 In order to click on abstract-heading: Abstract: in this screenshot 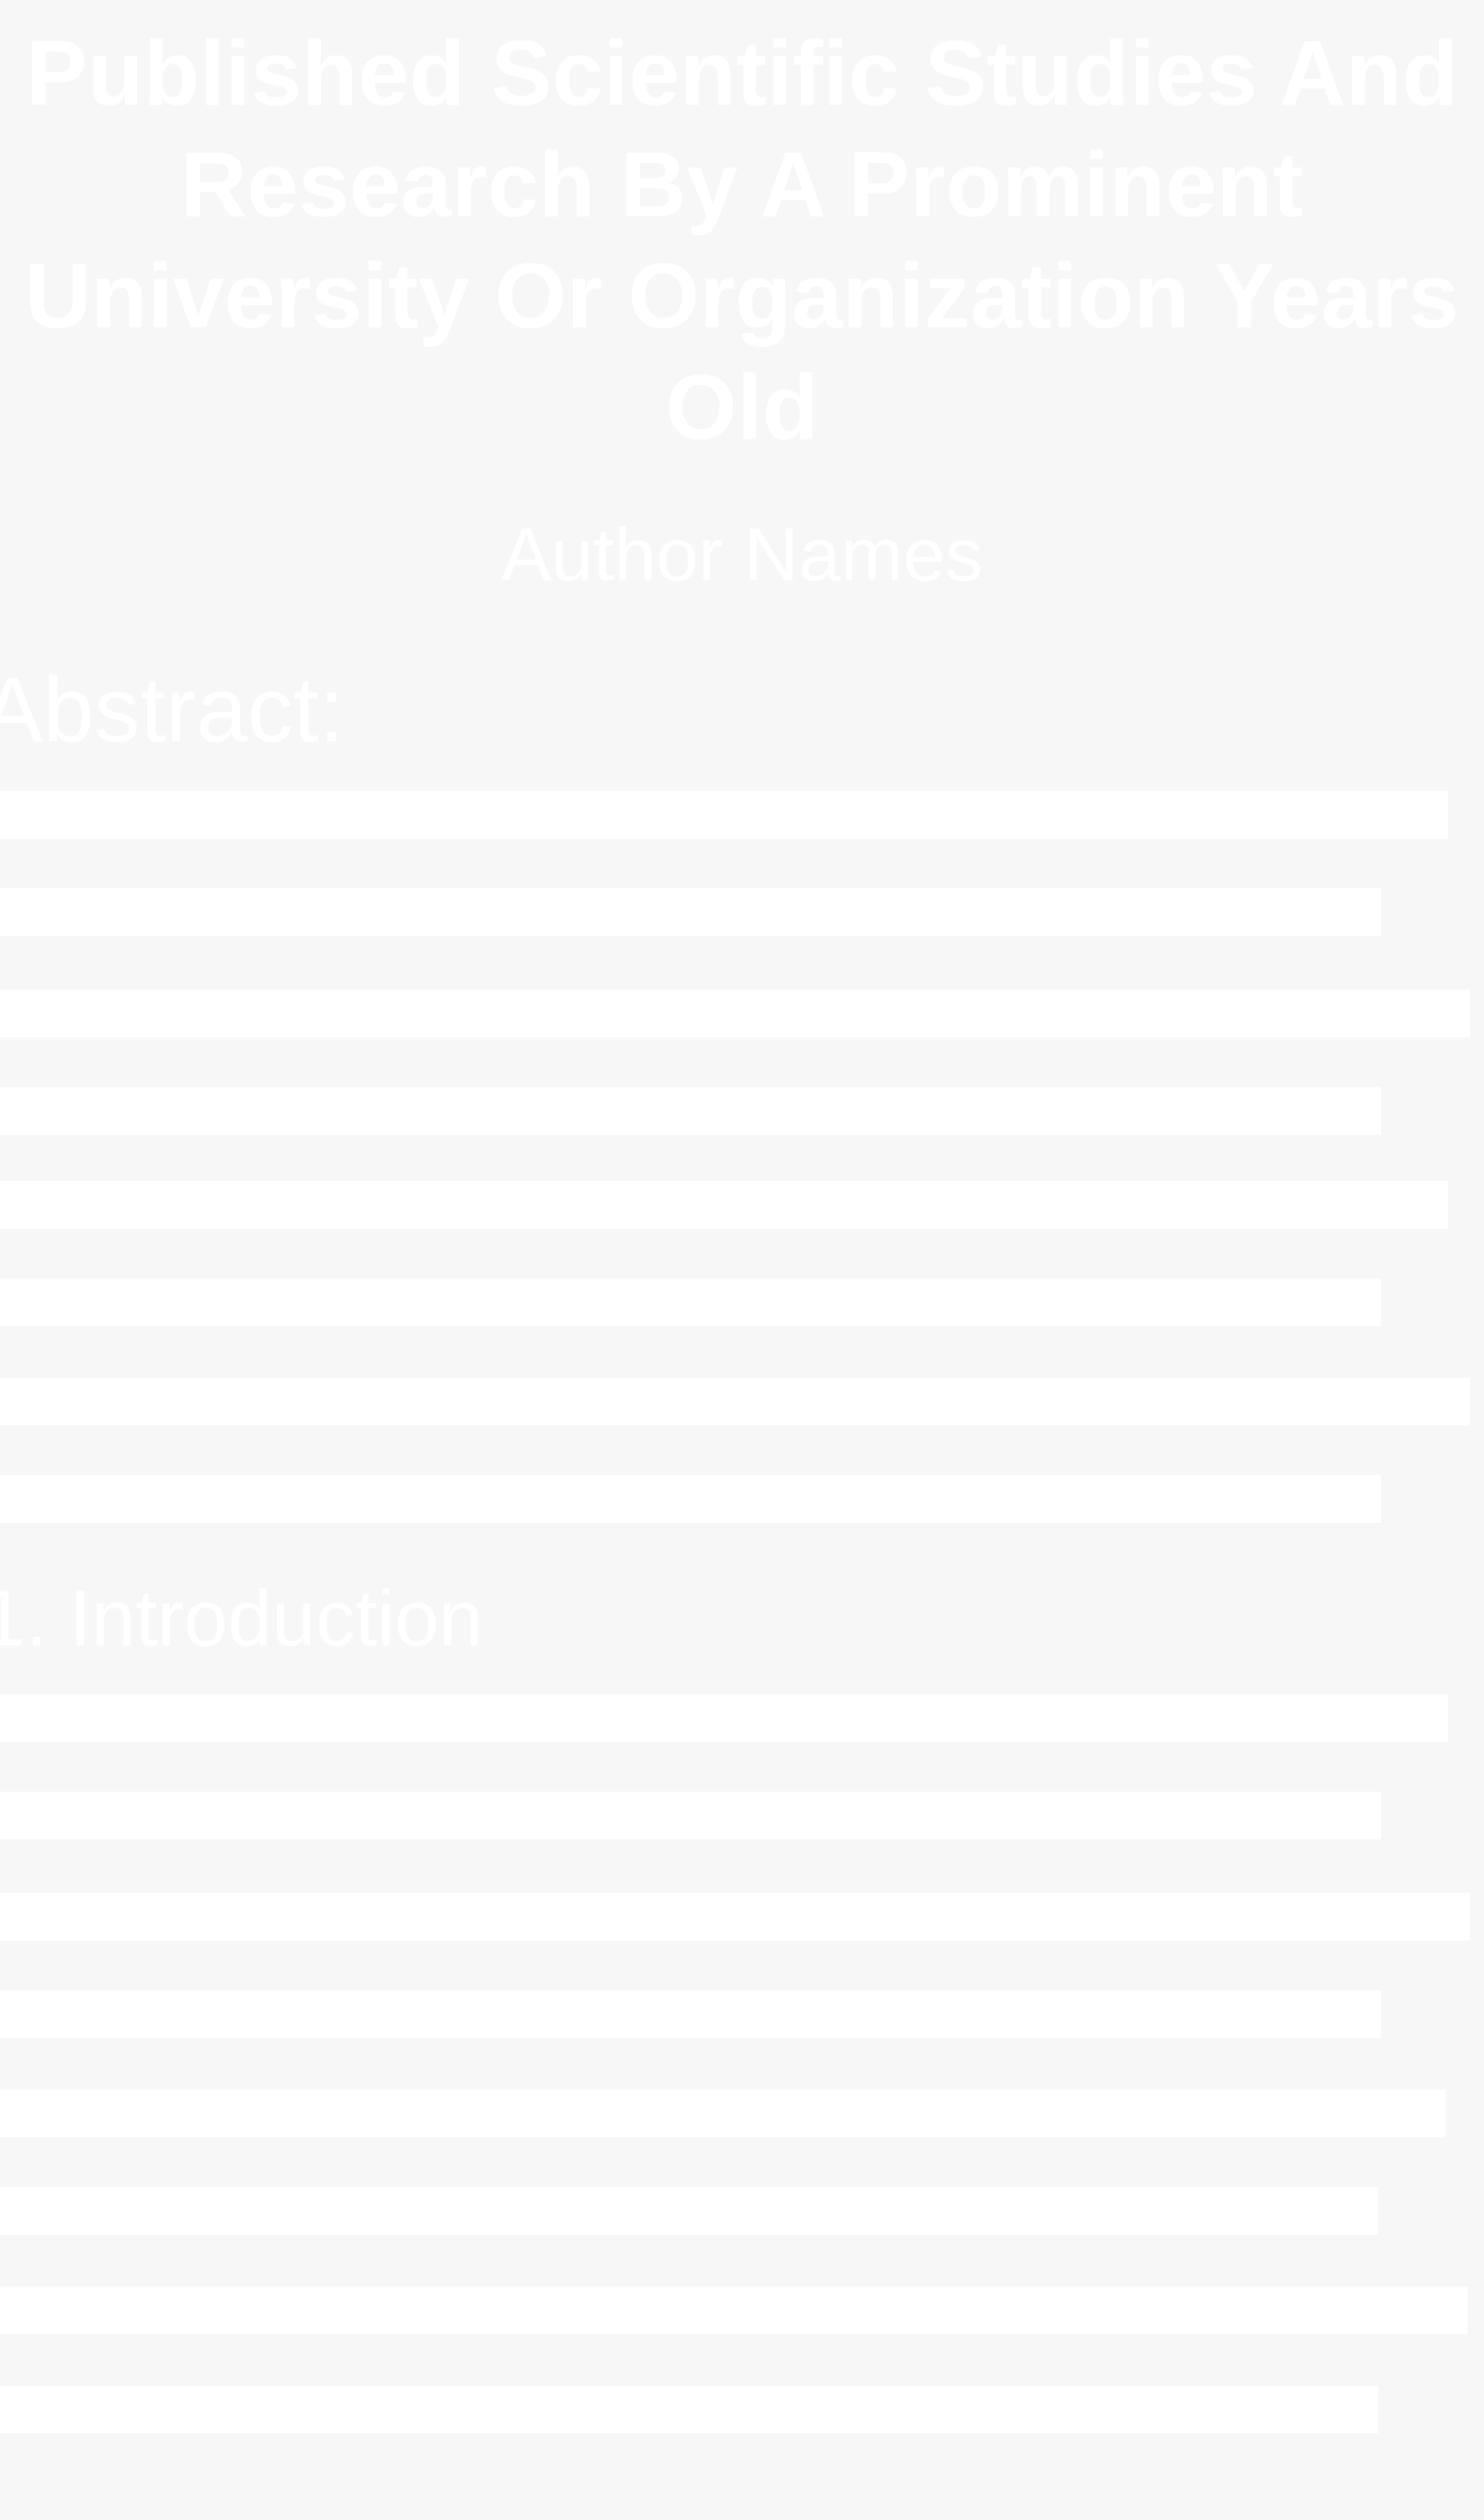, I will do `click(173, 710)`.